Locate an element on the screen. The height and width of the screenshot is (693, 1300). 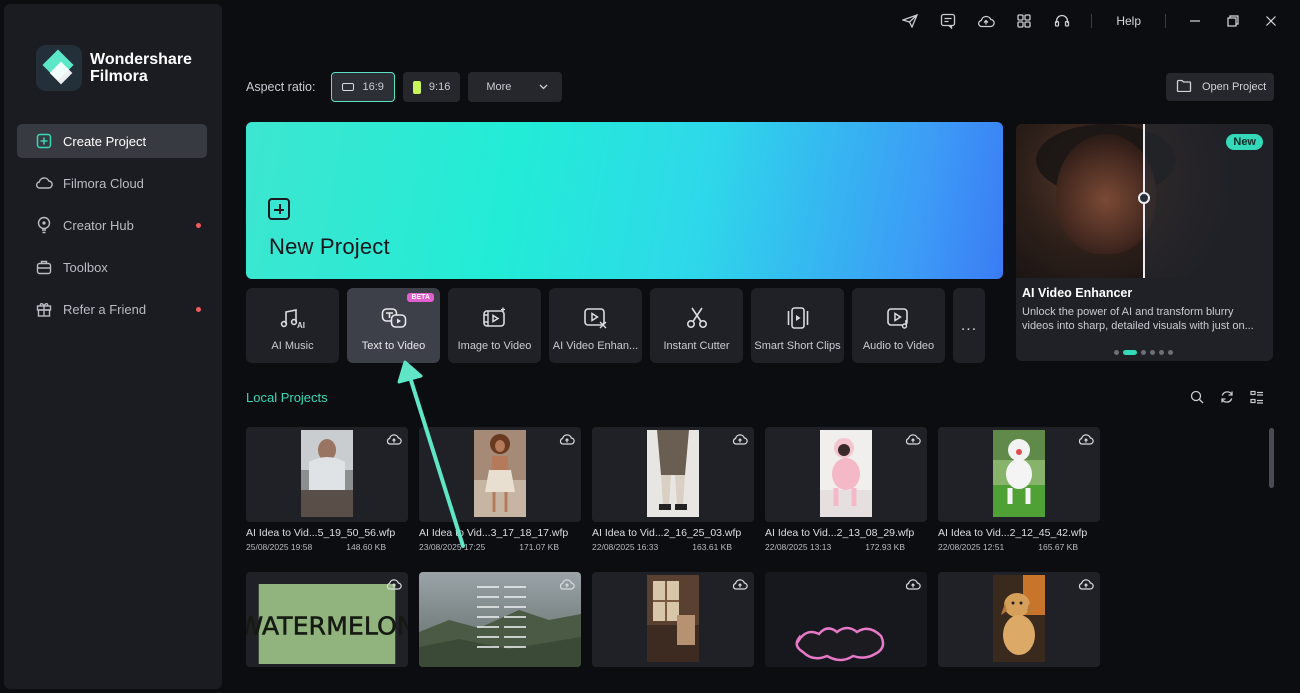
projects-scrollbar is located at coordinates (1271, 458).